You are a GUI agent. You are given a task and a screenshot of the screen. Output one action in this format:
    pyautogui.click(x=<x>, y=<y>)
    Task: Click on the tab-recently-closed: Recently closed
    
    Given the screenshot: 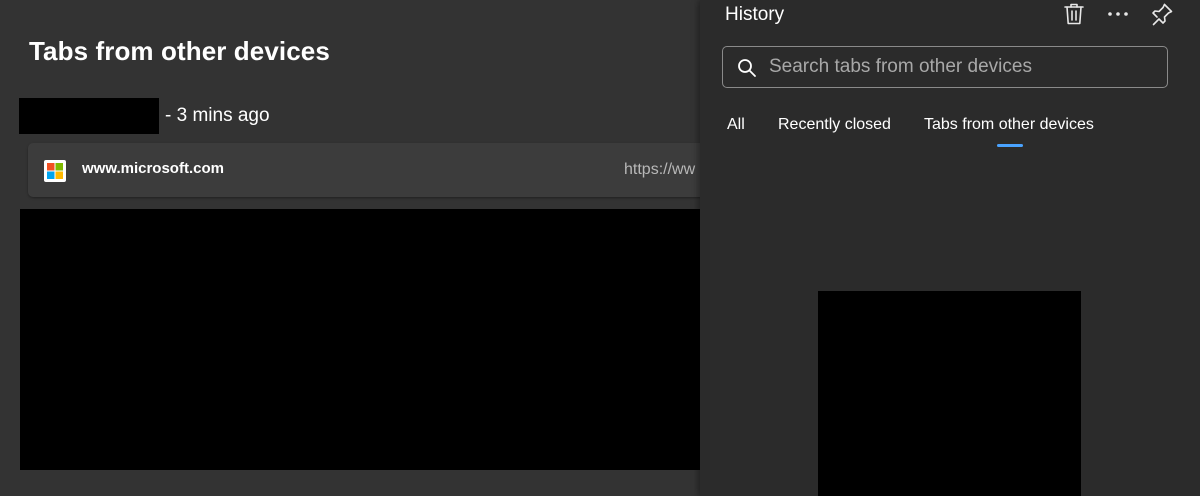 What is the action you would take?
    pyautogui.click(x=834, y=125)
    